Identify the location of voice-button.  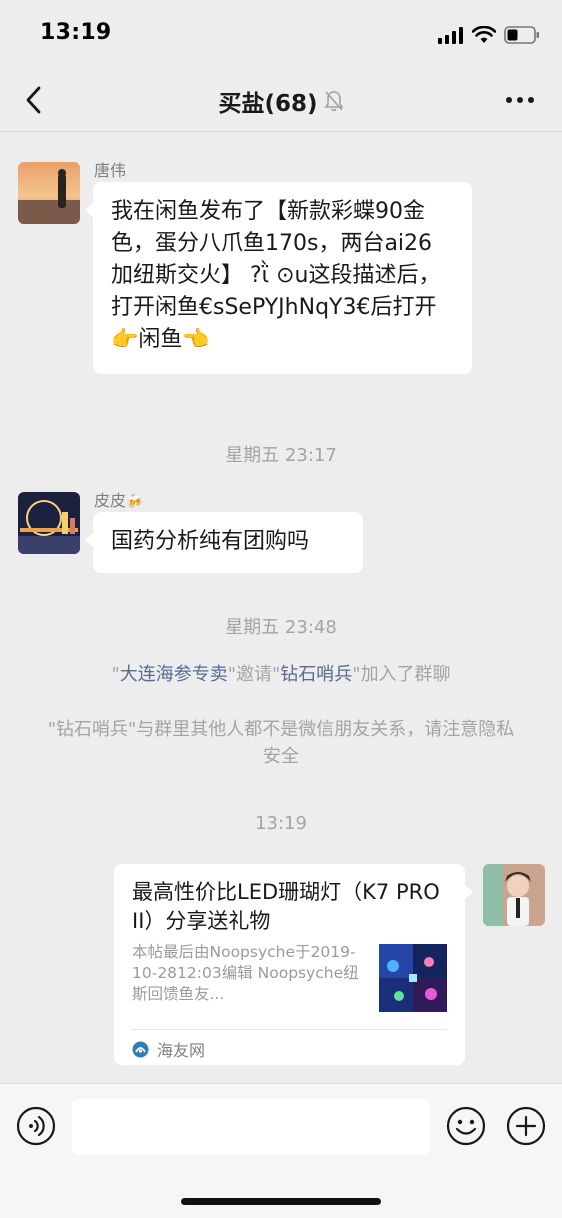
(36, 1126).